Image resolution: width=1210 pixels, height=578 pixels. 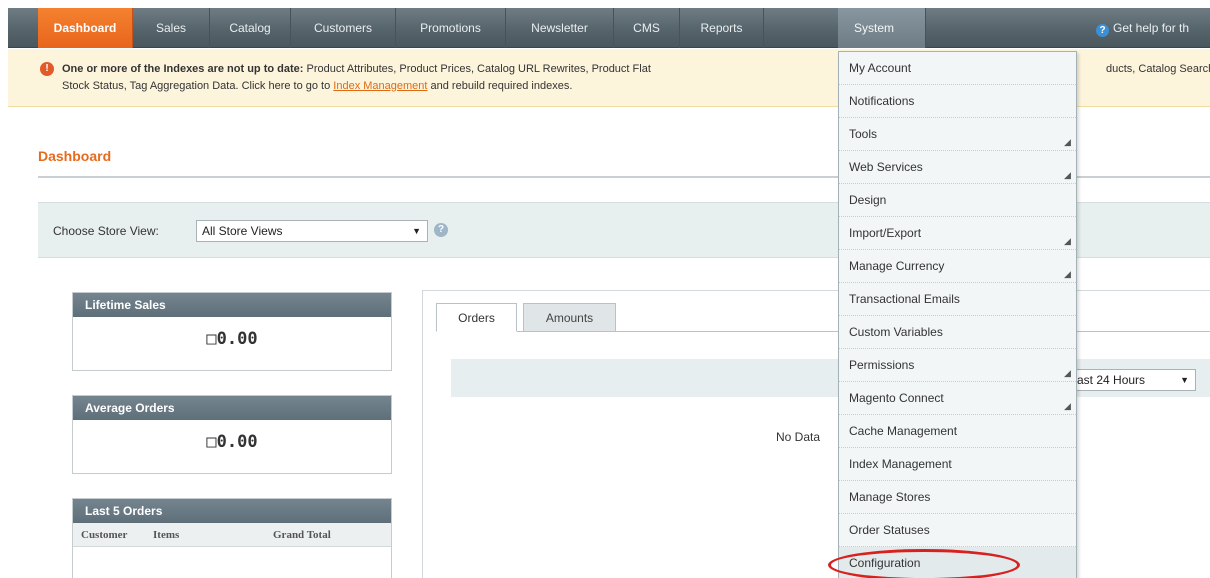 I want to click on help-link: ? Get help for th, so click(x=1142, y=28).